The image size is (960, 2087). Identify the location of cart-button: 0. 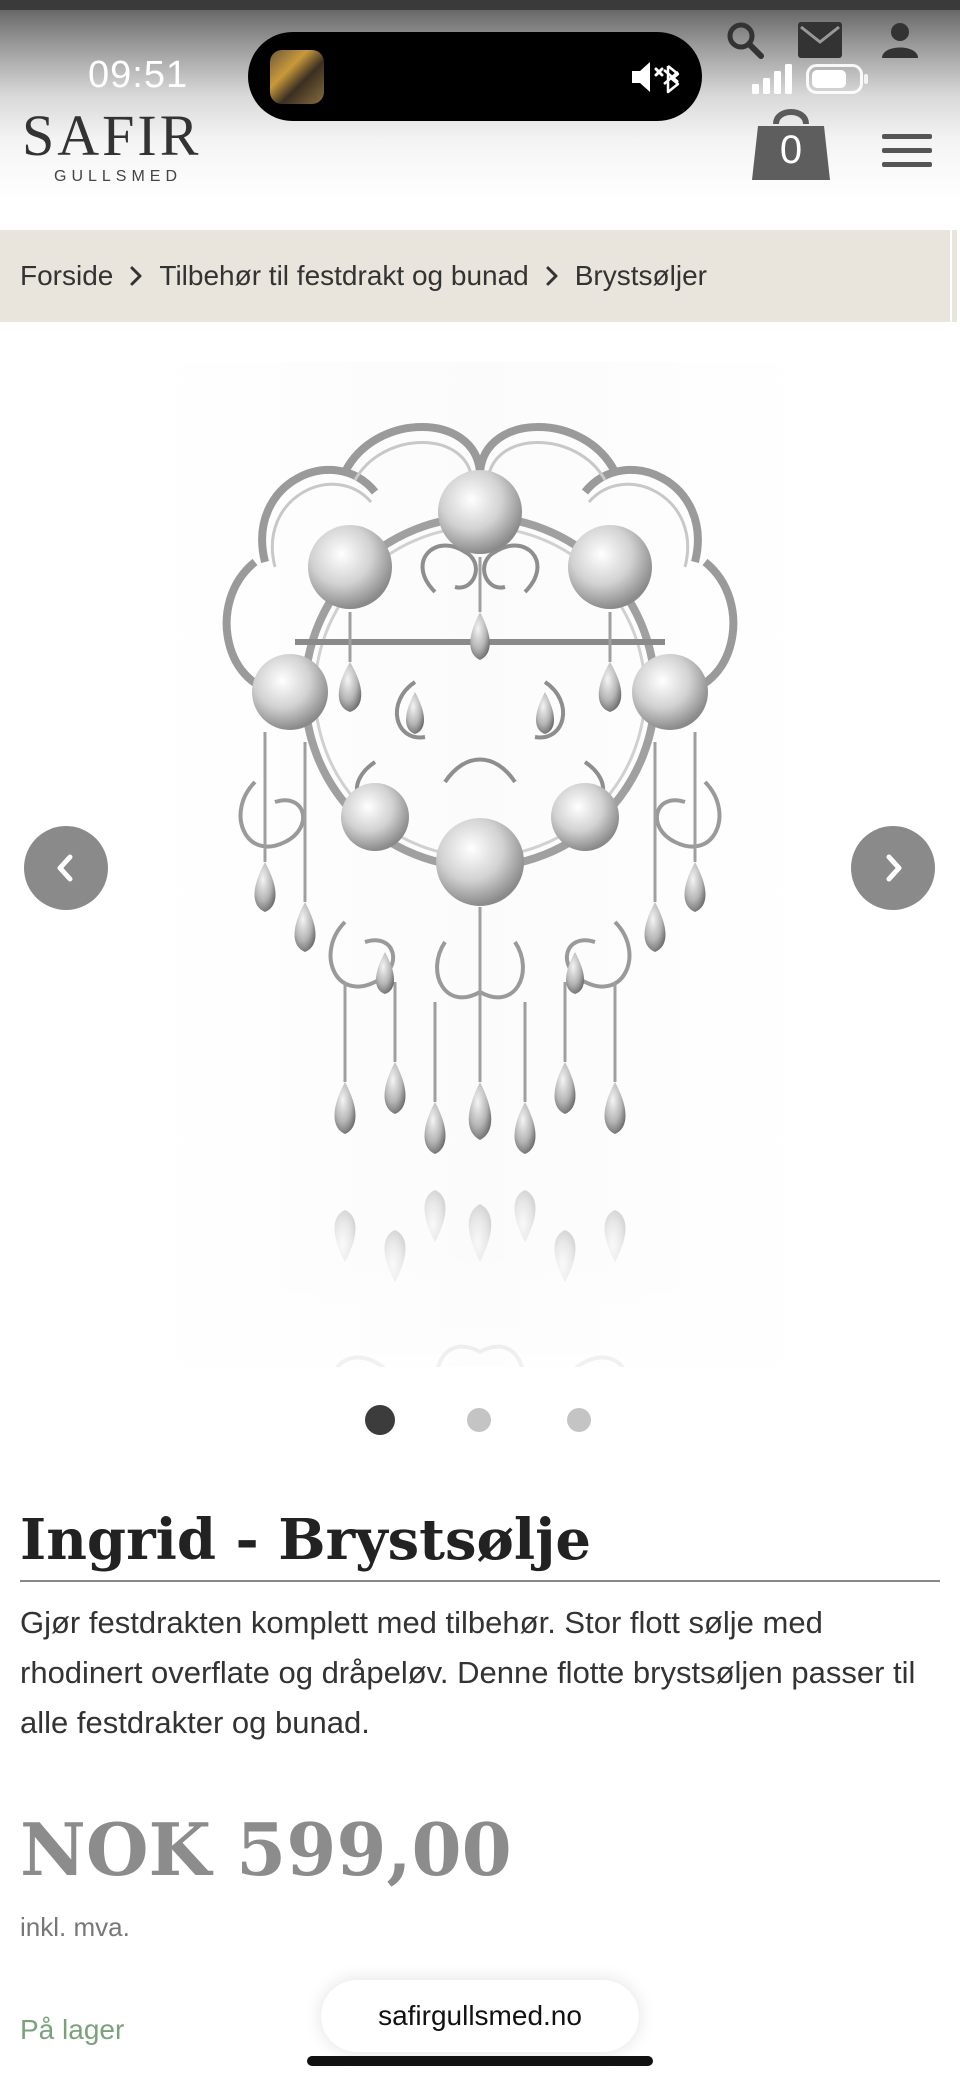
(791, 142).